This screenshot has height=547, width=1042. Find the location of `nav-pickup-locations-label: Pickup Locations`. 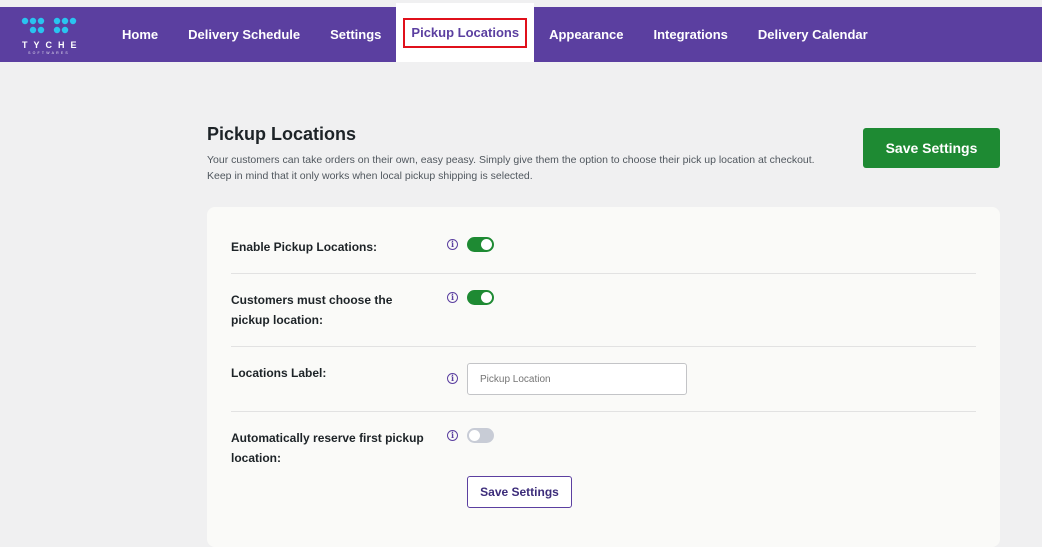

nav-pickup-locations-label: Pickup Locations is located at coordinates (465, 33).